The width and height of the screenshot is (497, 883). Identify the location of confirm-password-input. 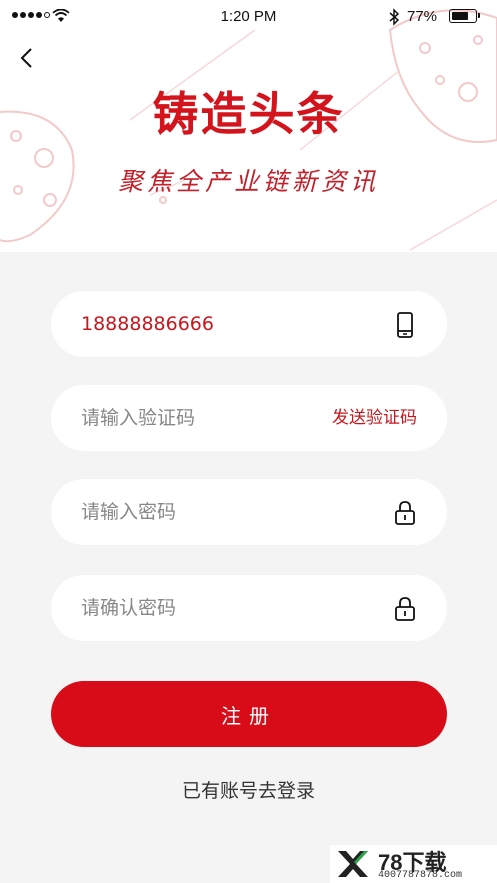
(216, 608).